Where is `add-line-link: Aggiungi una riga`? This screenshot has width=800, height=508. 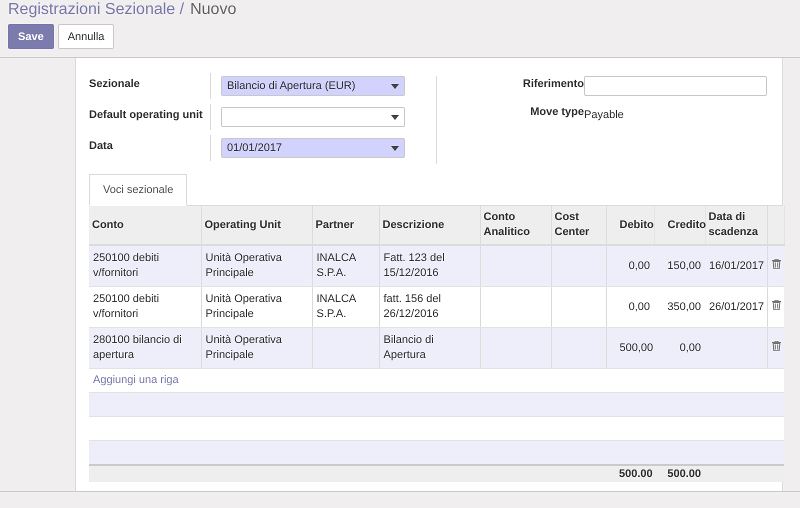
add-line-link: Aggiungi una riga is located at coordinates (136, 380).